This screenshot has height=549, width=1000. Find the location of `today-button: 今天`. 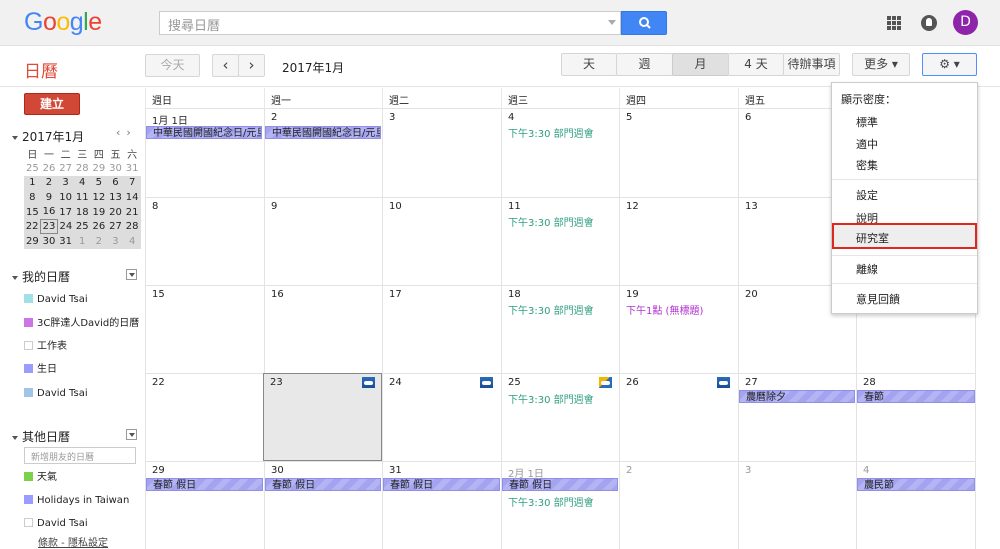

today-button: 今天 is located at coordinates (172, 65).